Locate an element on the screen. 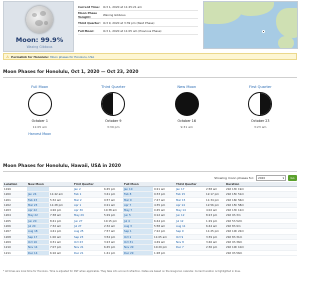 This screenshot has height=282, width=320. table-date-link: Dec 21 is located at coordinates (88, 253).